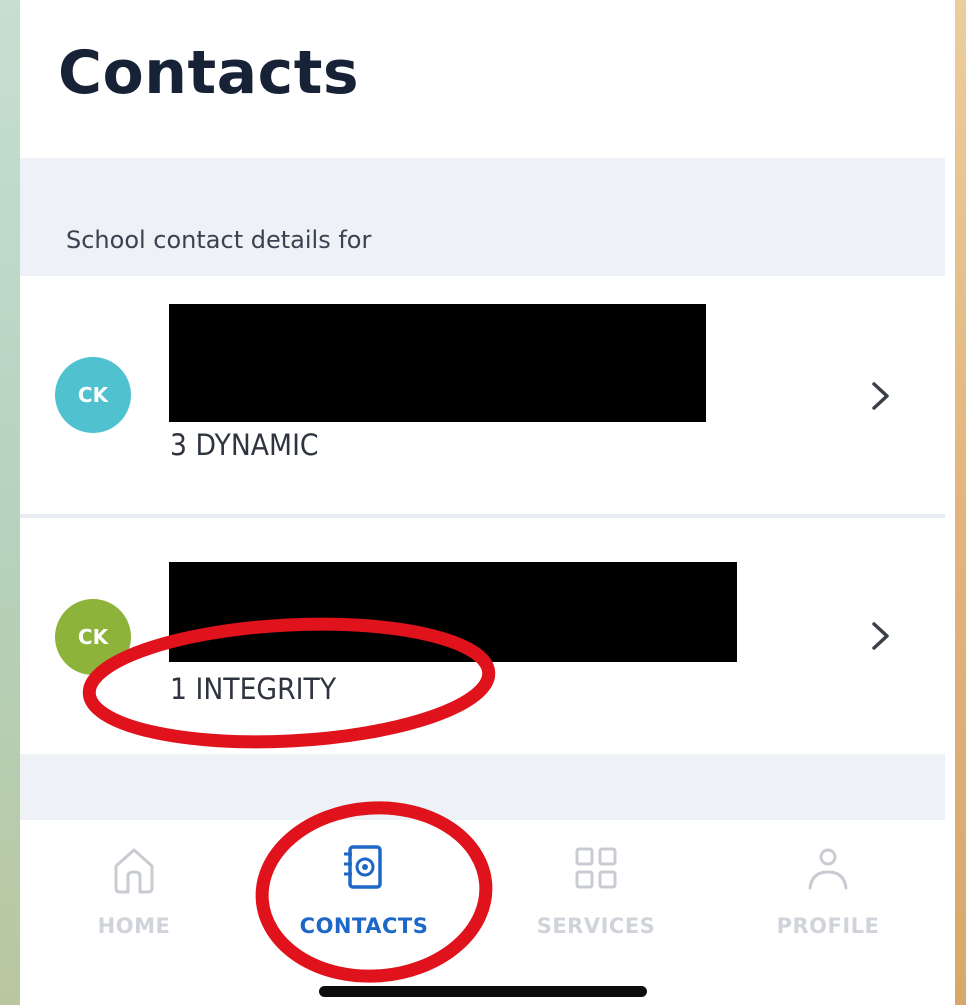 The image size is (966, 1005). I want to click on contact-subtitle: 1 INTEGRITY, so click(253, 689).